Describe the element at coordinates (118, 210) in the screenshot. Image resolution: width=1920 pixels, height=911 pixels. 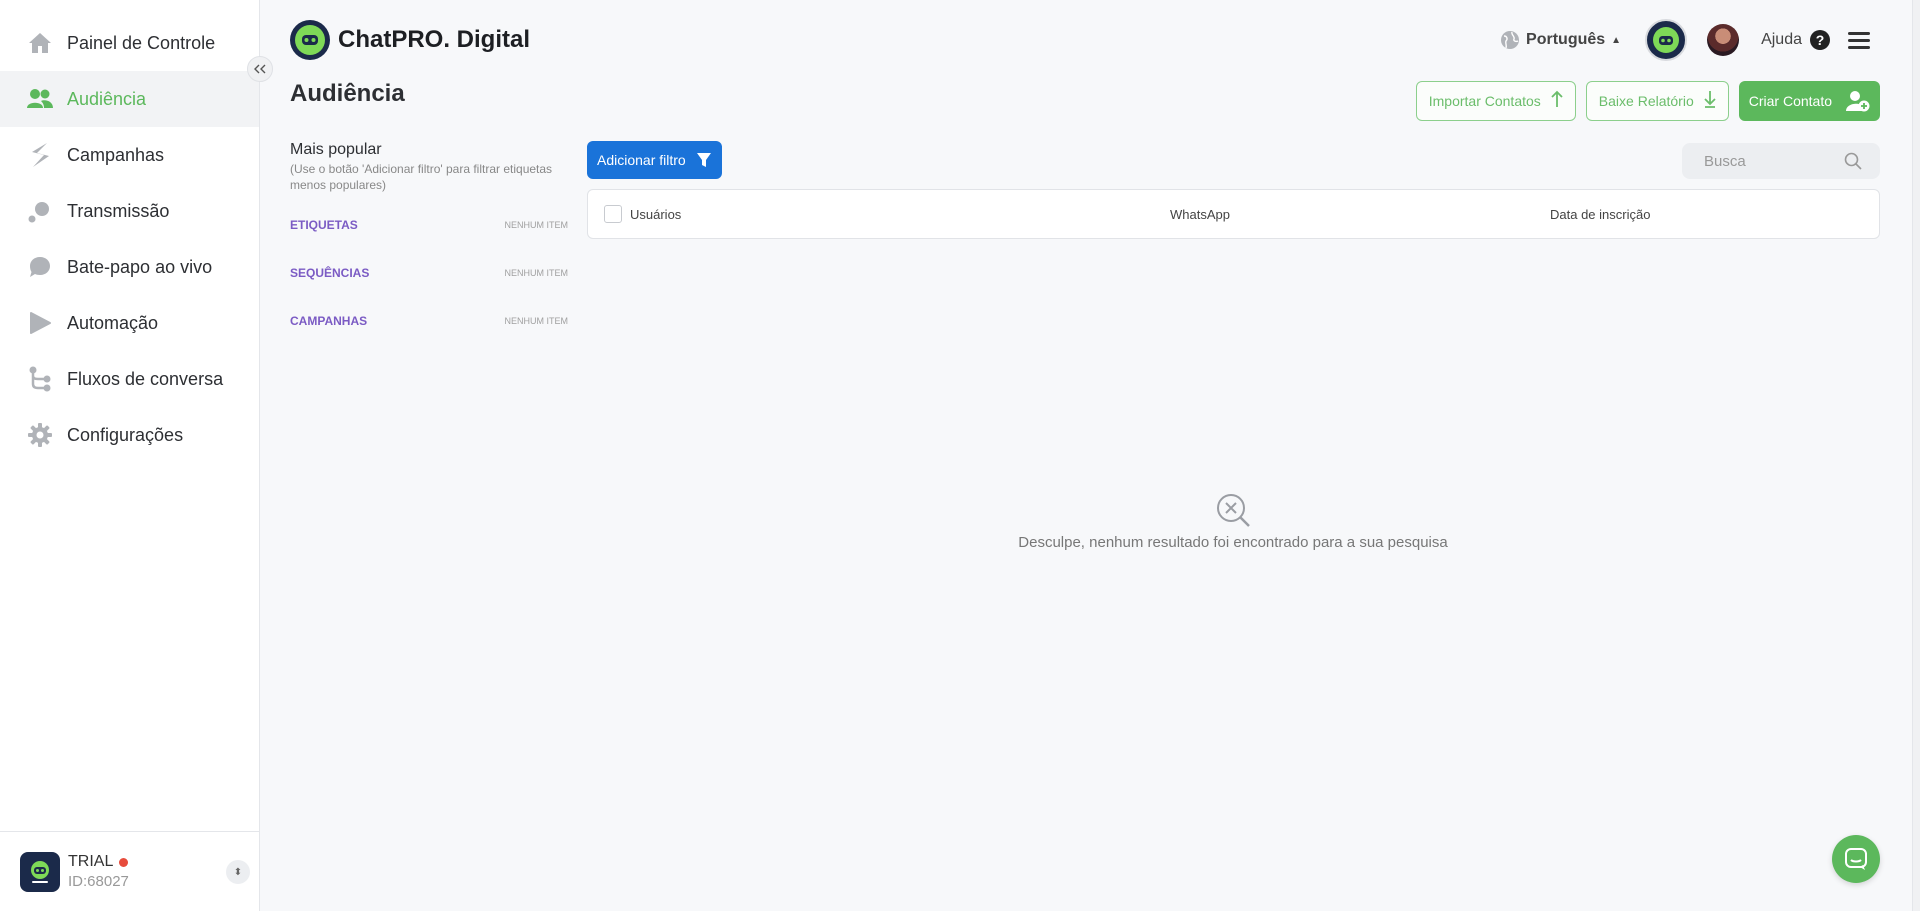
I see `sidebar-item-label: Transmissão` at that location.